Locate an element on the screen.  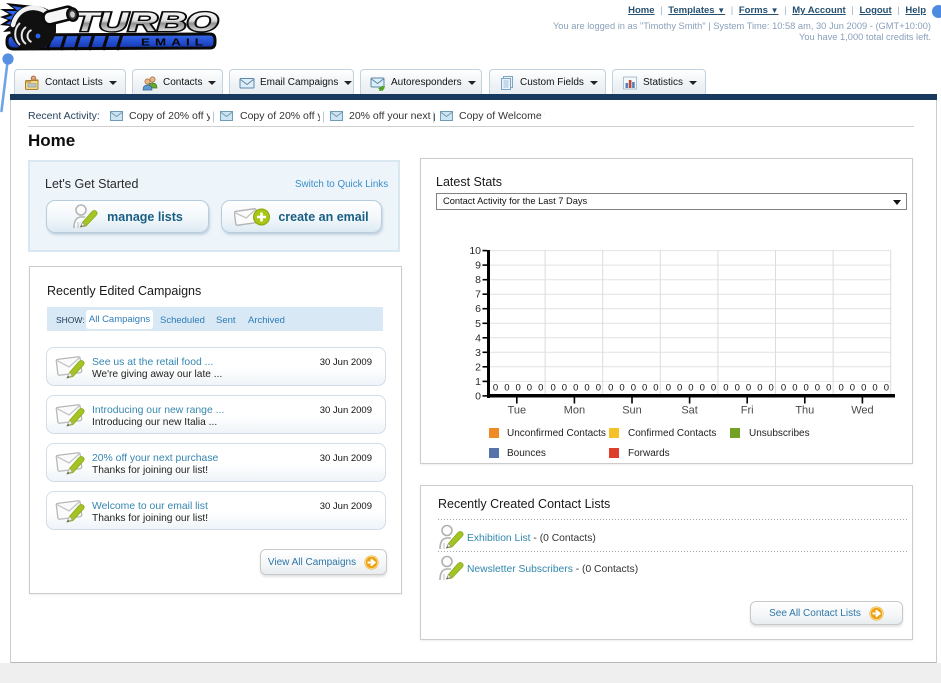
svg-text: Mon is located at coordinates (574, 411).